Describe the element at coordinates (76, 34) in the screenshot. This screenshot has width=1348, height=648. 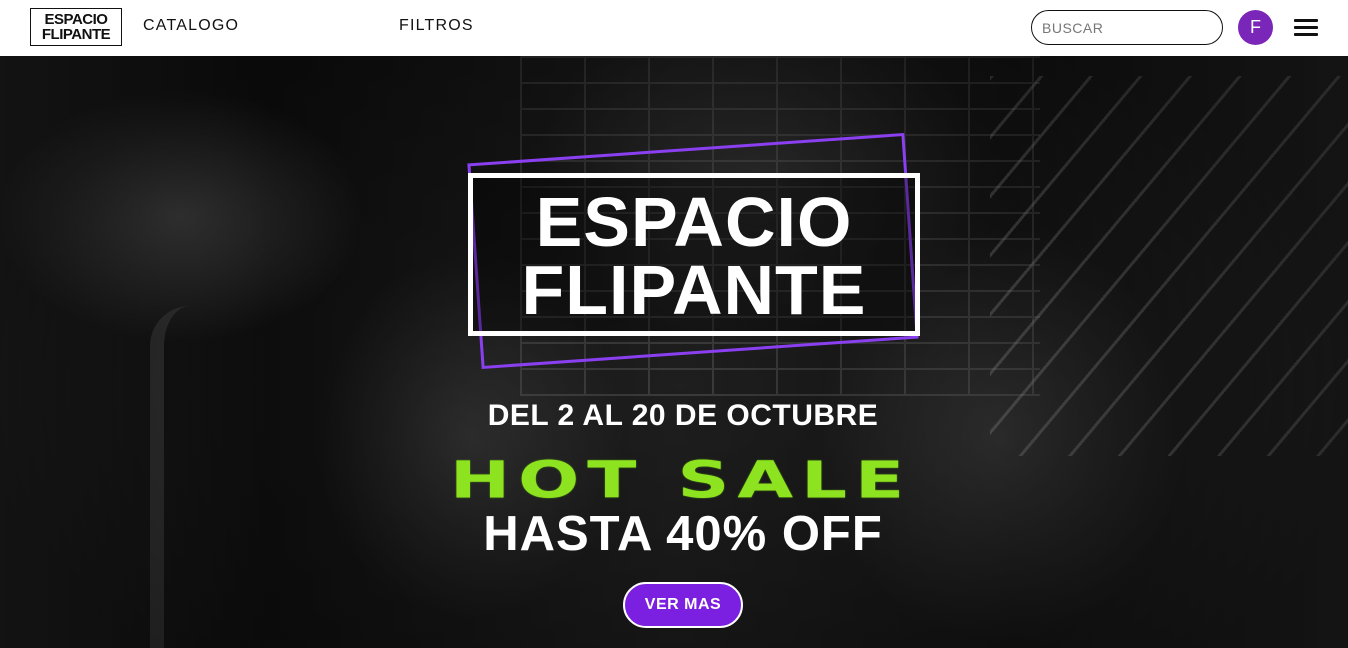
I see `logo-line-2: FLIPANTE` at that location.